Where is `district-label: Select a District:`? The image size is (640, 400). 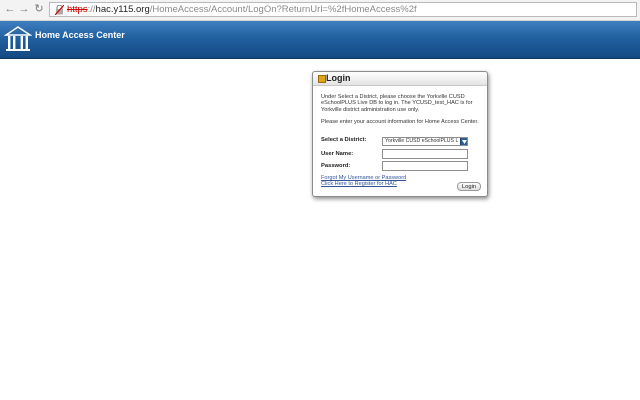 district-label: Select a District: is located at coordinates (344, 140).